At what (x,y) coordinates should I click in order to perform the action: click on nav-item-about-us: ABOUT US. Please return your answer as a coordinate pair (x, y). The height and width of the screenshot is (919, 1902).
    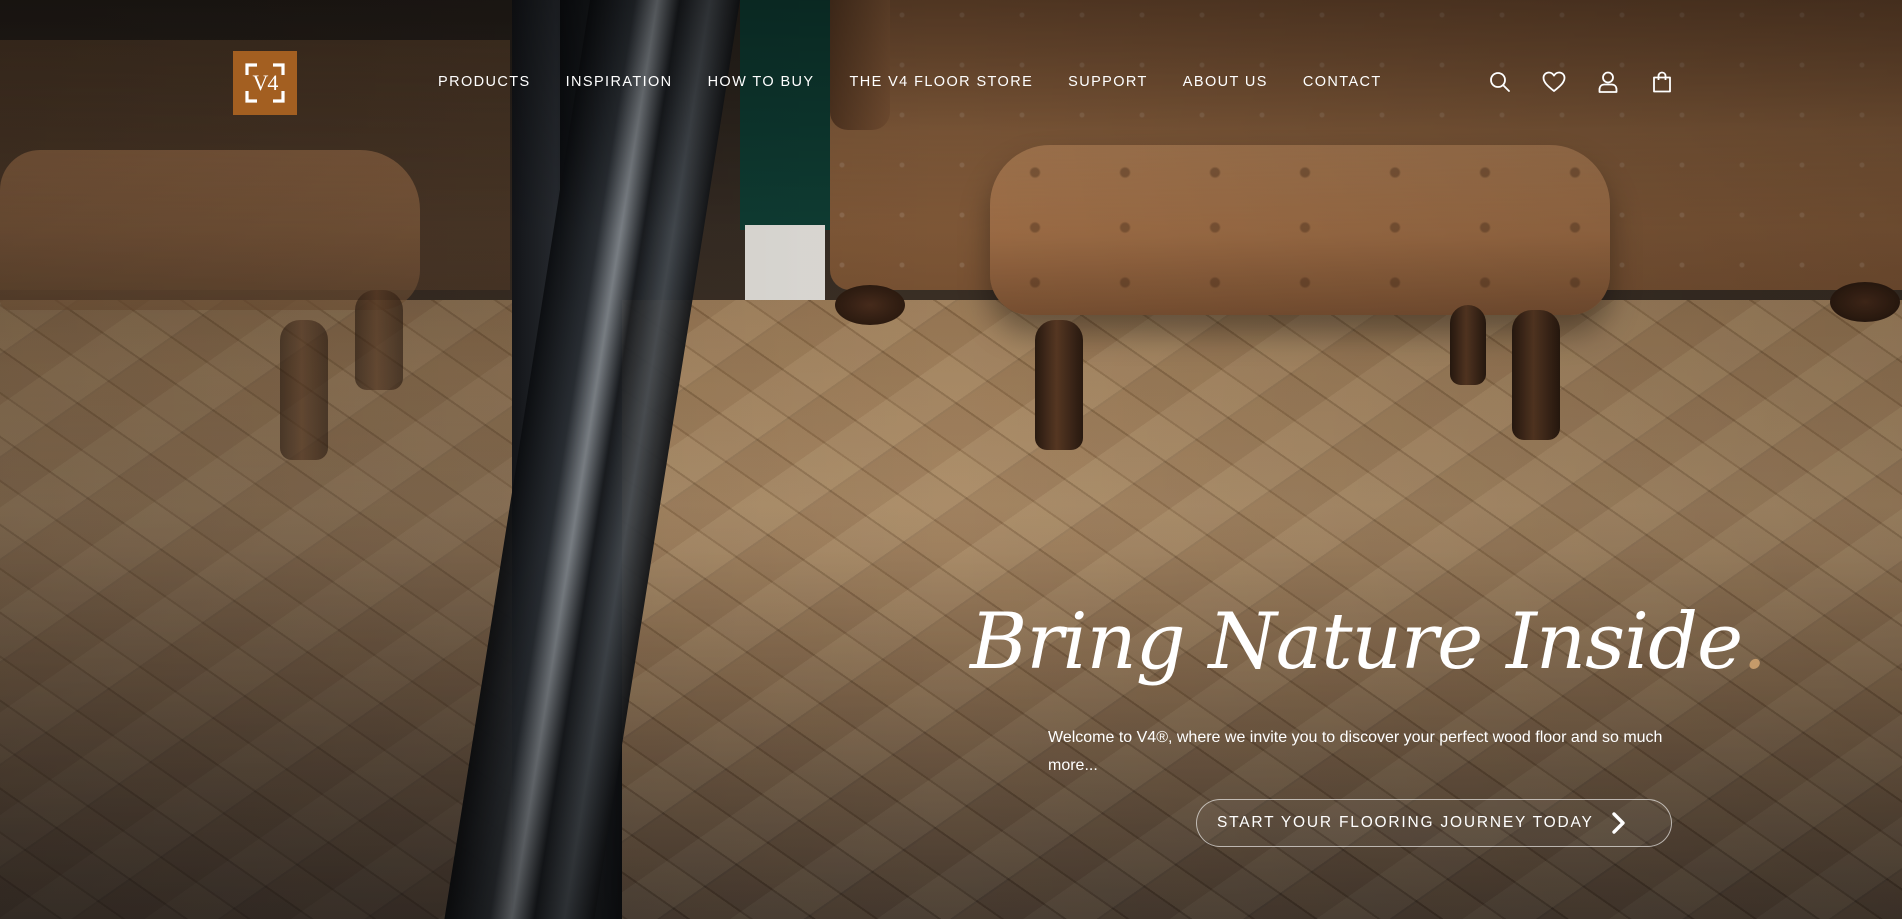
    Looking at the image, I should click on (1225, 82).